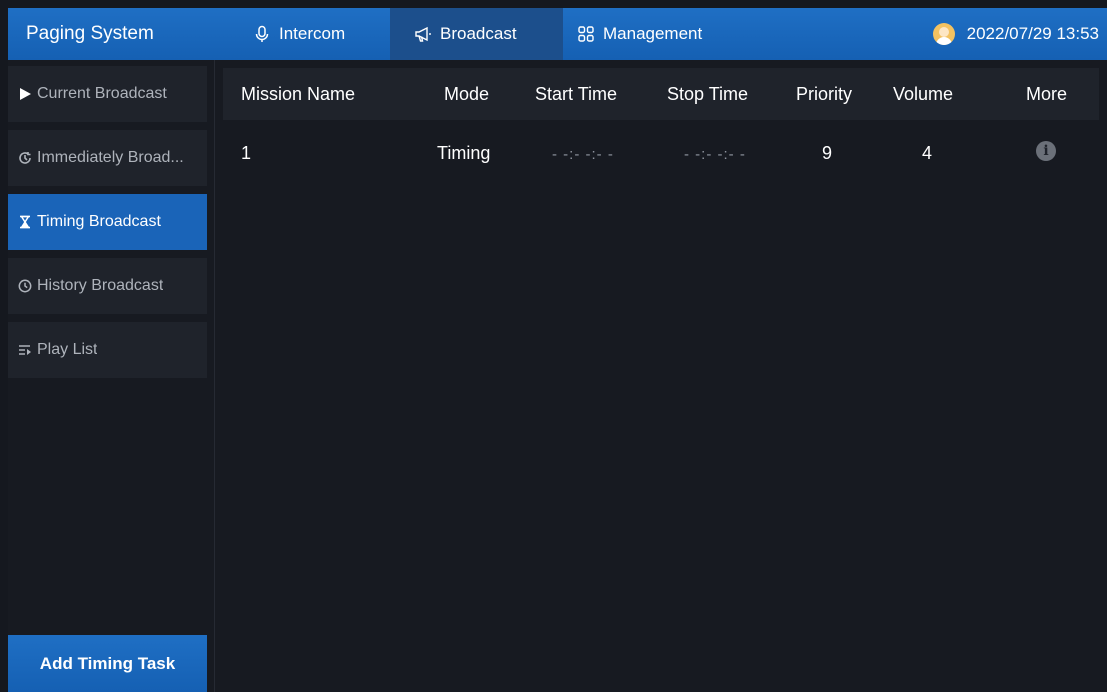 Image resolution: width=1107 pixels, height=692 pixels. What do you see at coordinates (25, 158) in the screenshot?
I see `refresh-clock-icon` at bounding box center [25, 158].